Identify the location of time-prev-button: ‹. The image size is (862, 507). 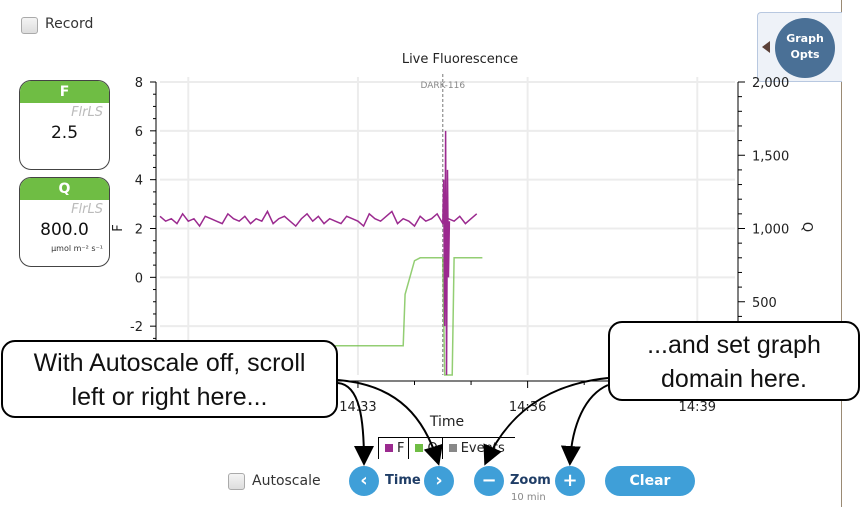
(364, 481).